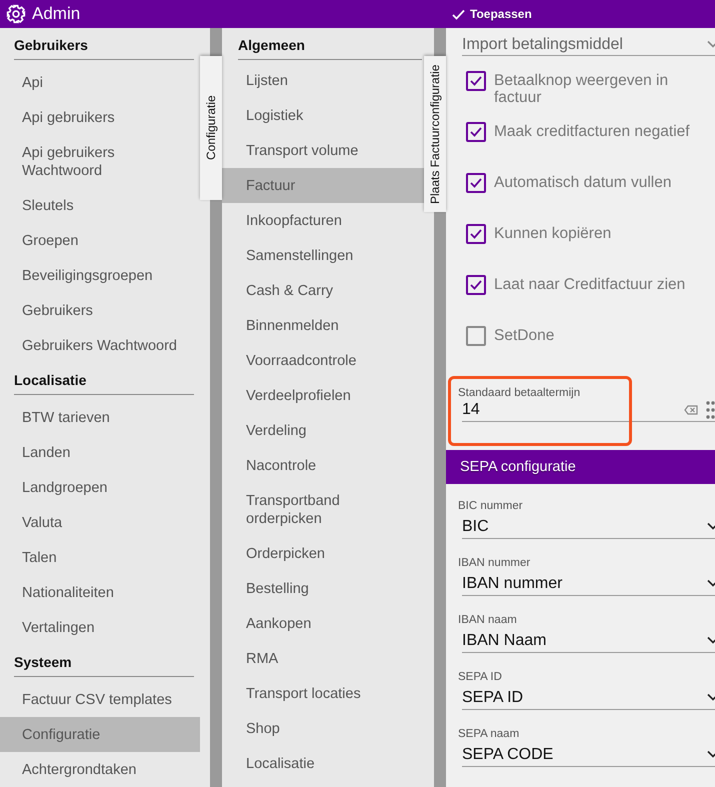  Describe the element at coordinates (489, 734) in the screenshot. I see `field-label: SEPA naam` at that location.